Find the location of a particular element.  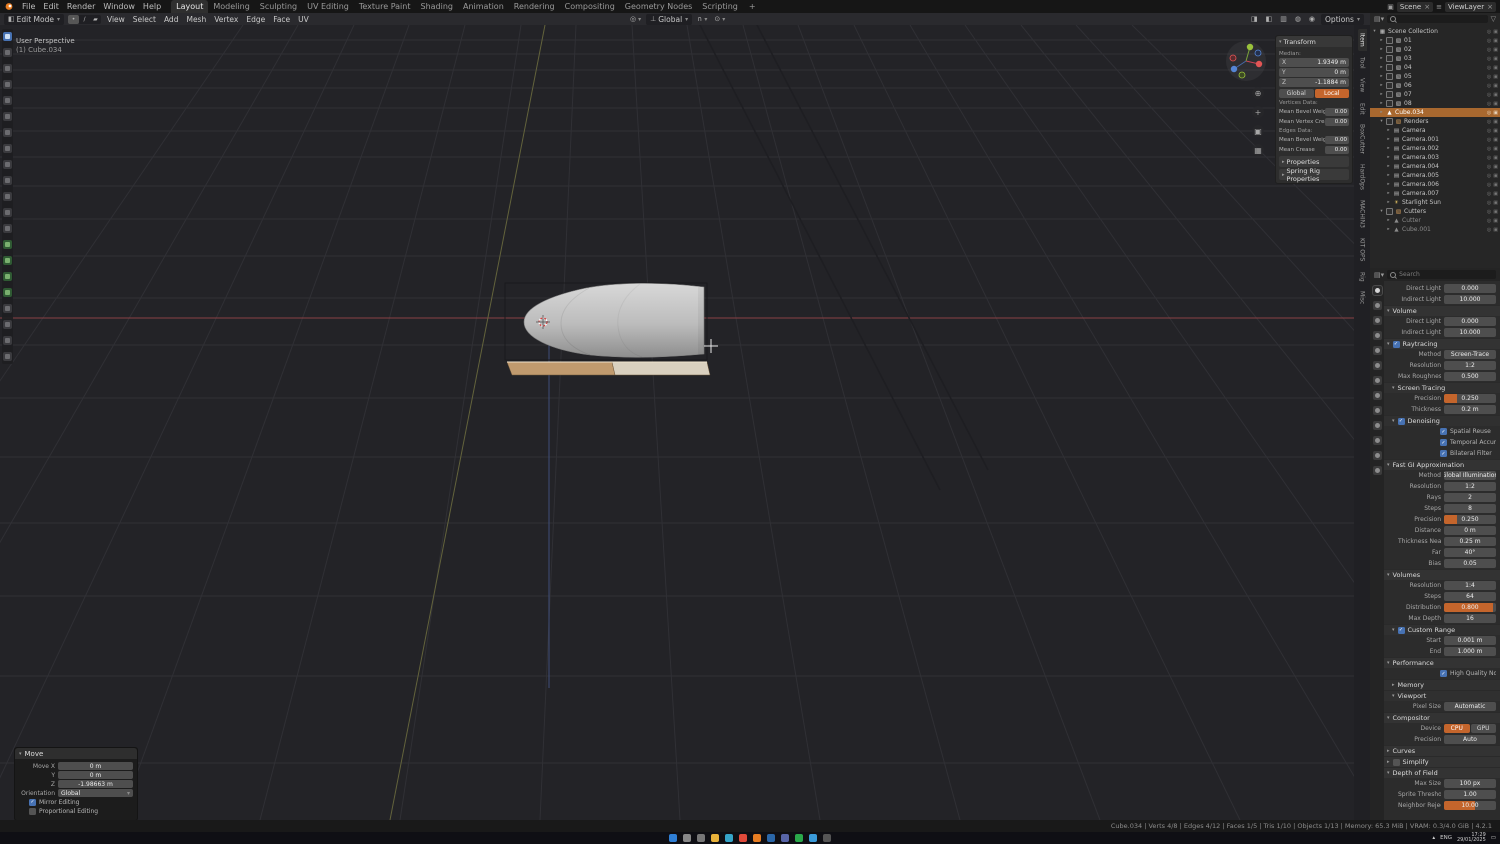

tool-scale-icon is located at coordinates (7, 116).